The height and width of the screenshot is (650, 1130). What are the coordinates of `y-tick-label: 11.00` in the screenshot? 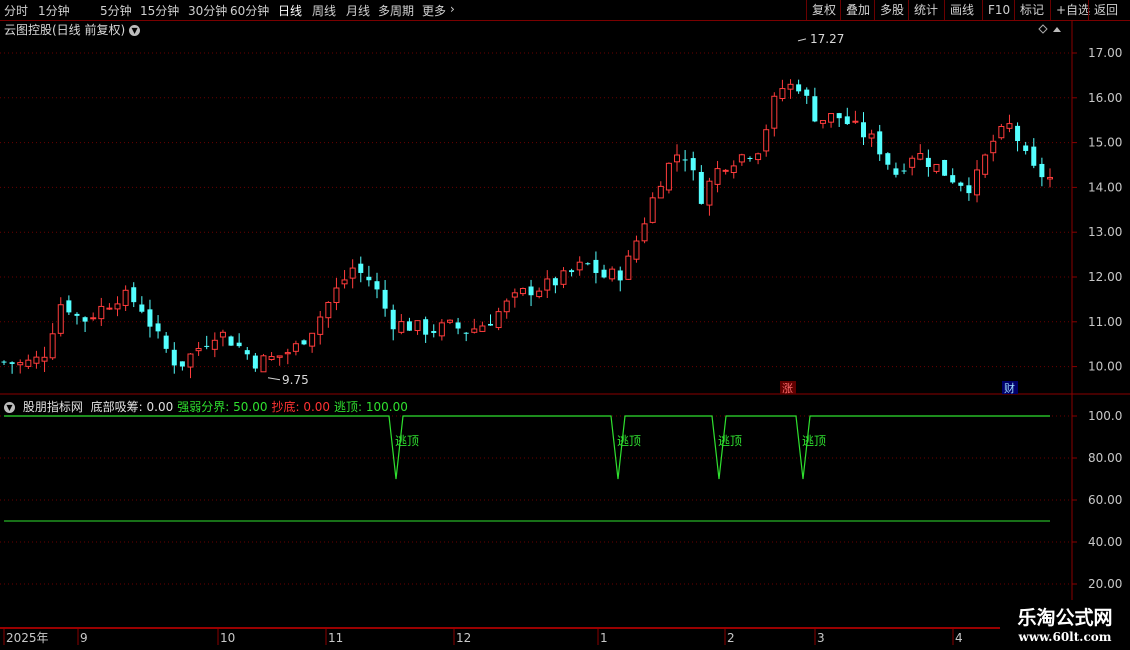 It's located at (1105, 322).